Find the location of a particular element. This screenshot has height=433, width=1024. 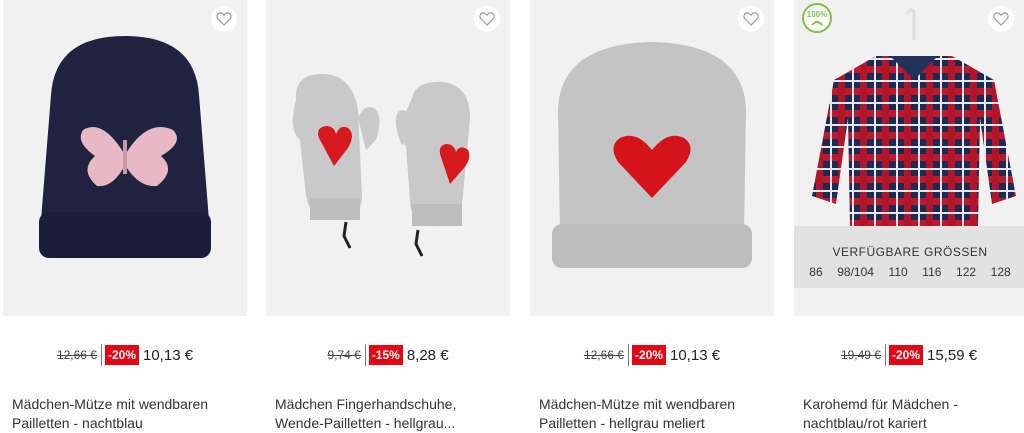

sizes-list: 86 98/104 110 116 122 128 is located at coordinates (909, 272).